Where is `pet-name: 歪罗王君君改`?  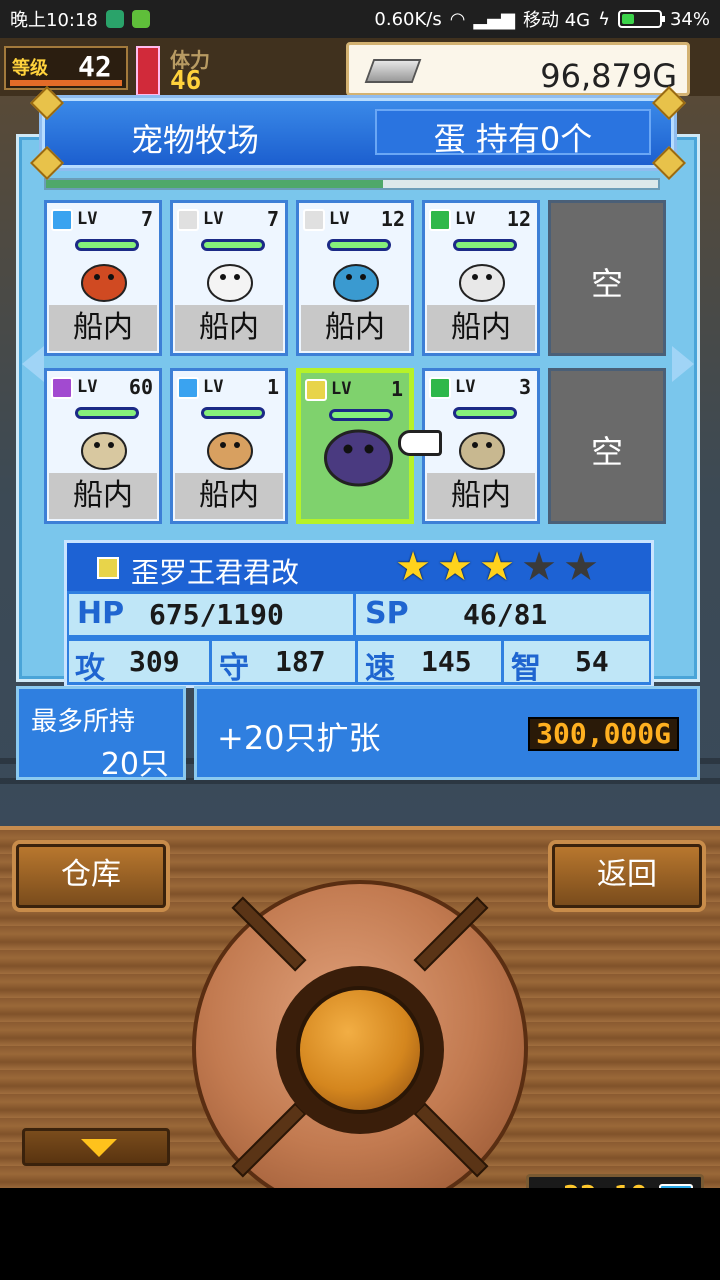 pet-name: 歪罗王君君改 is located at coordinates (215, 572).